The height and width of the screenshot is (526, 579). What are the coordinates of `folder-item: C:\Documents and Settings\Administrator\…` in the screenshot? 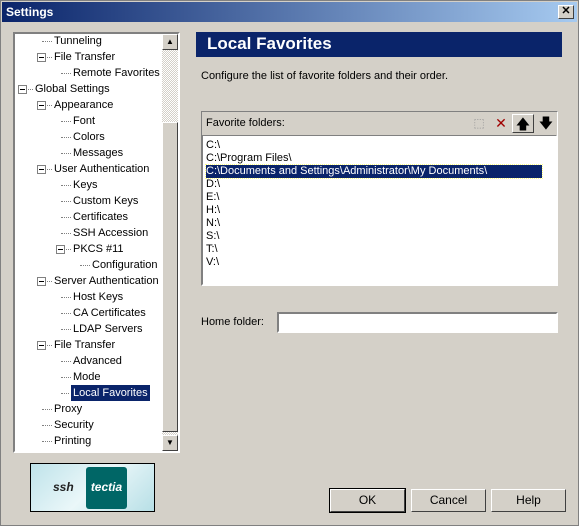 It's located at (374, 171).